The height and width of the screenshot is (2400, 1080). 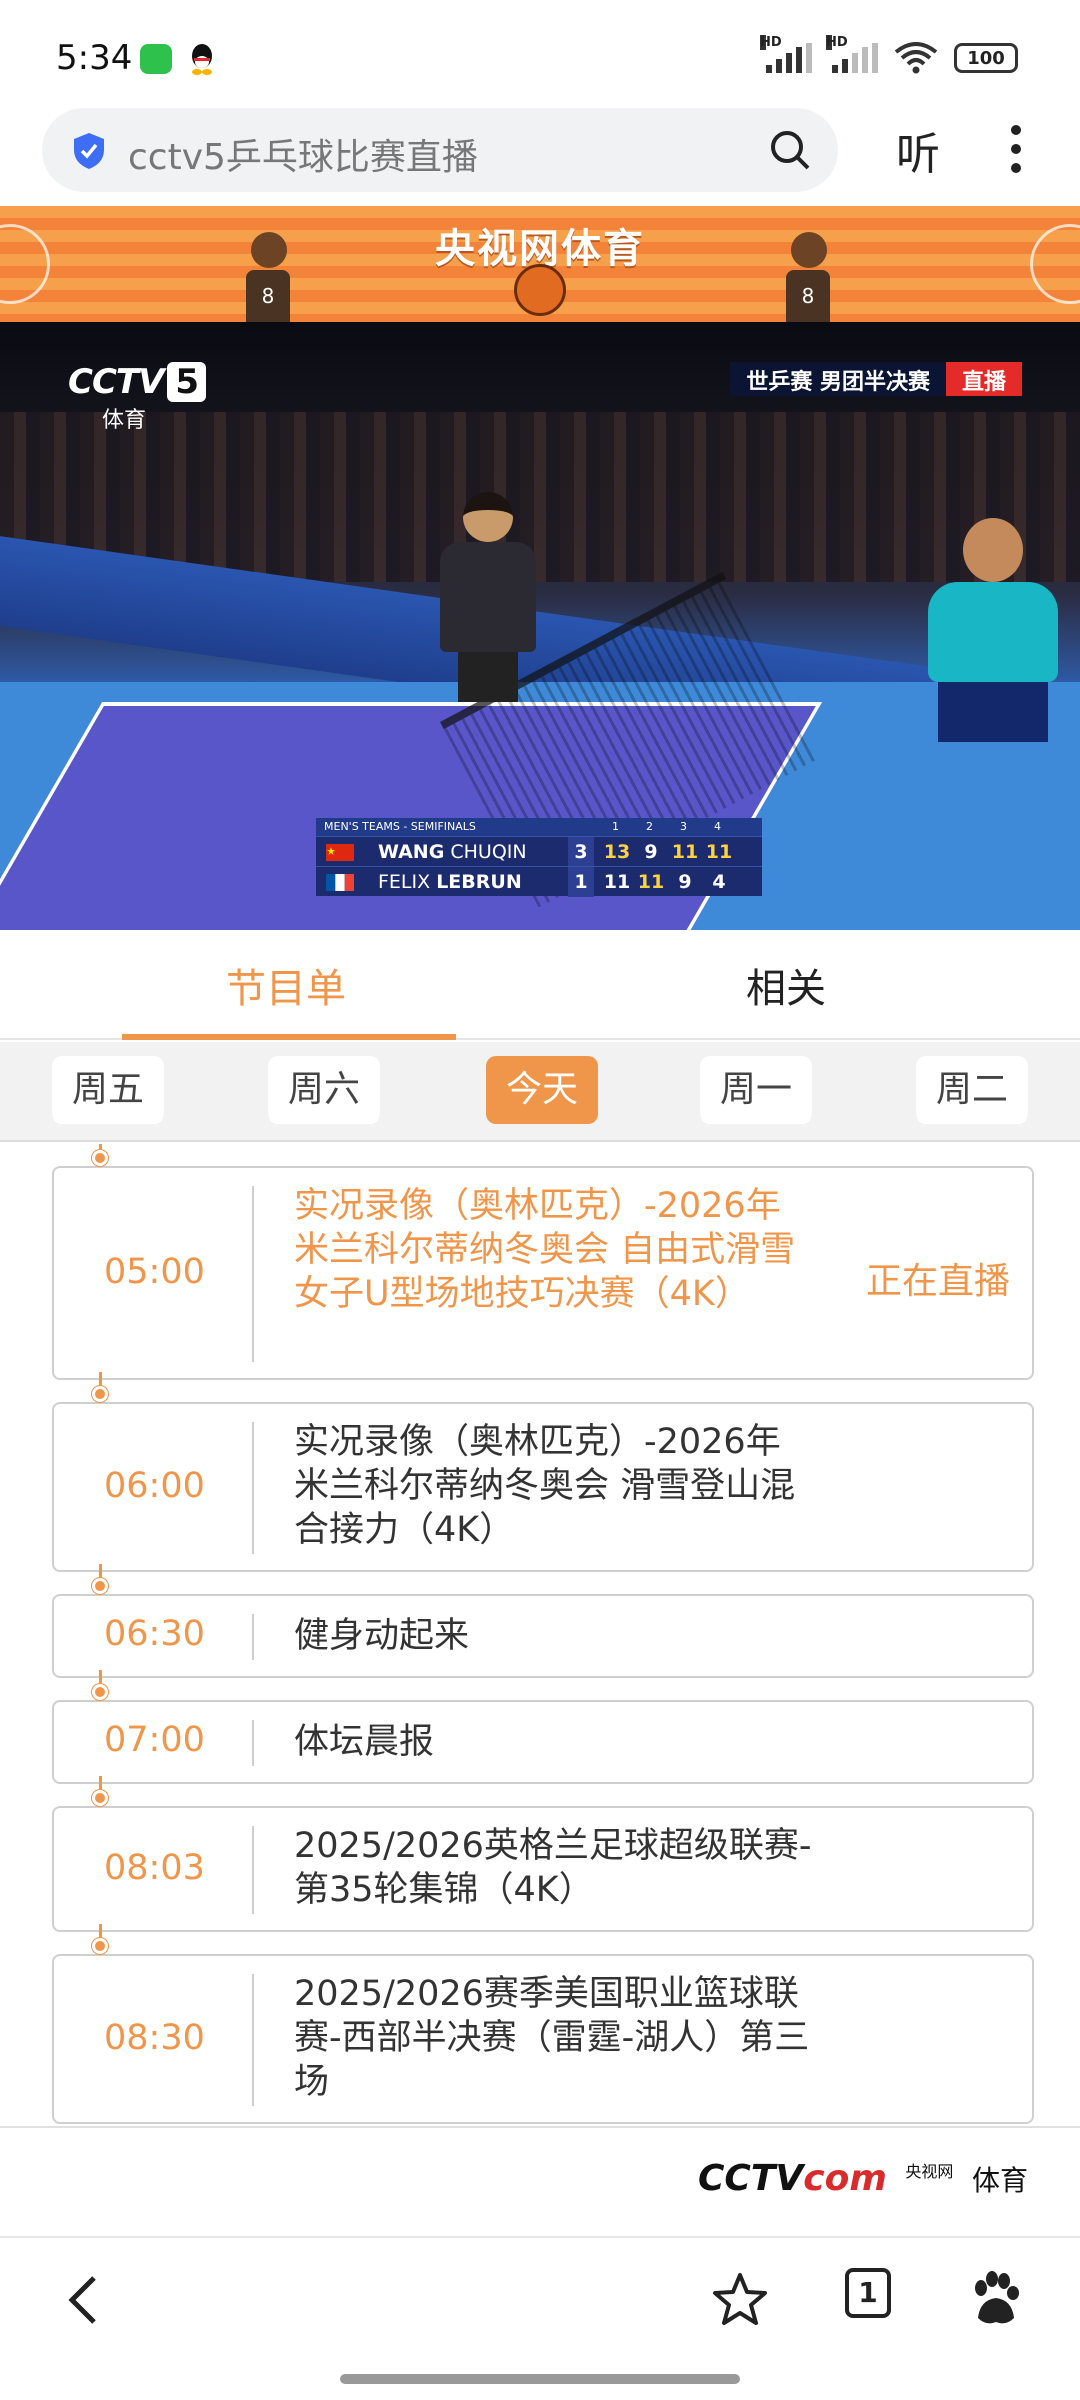 I want to click on scoreboard-row: WANG CHUQIN 3 13 9 11 11, so click(x=539, y=851).